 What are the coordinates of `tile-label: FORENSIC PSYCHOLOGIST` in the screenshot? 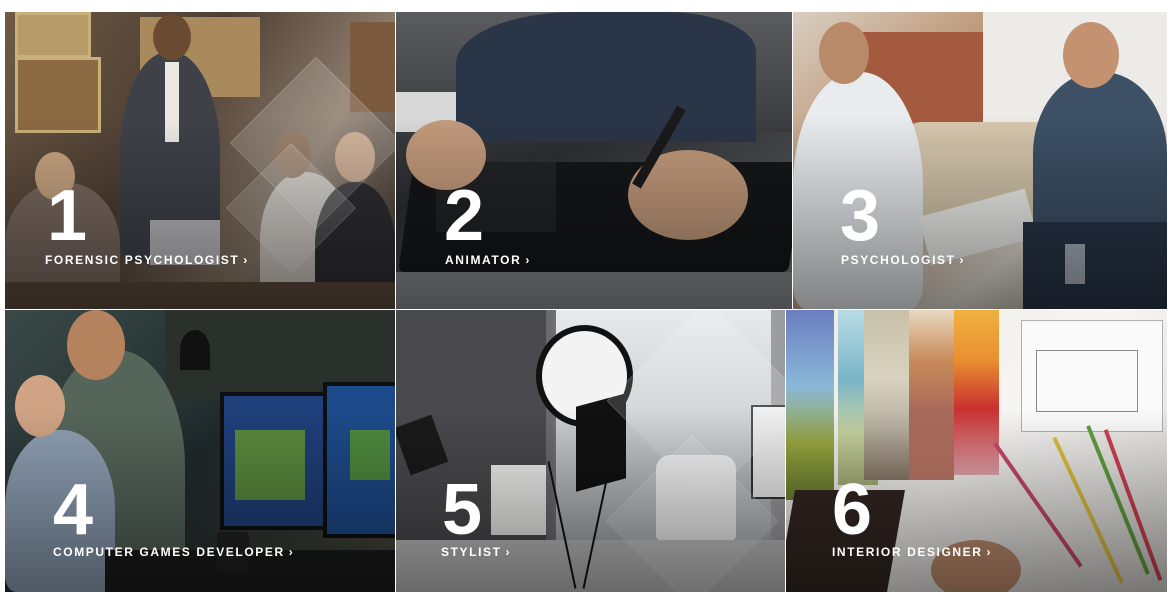 It's located at (142, 260).